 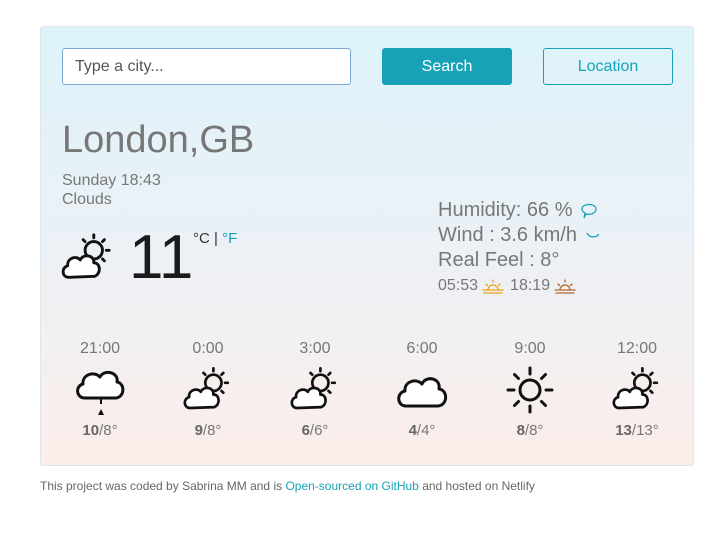 I want to click on rain-cloud-icon, so click(x=100, y=392).